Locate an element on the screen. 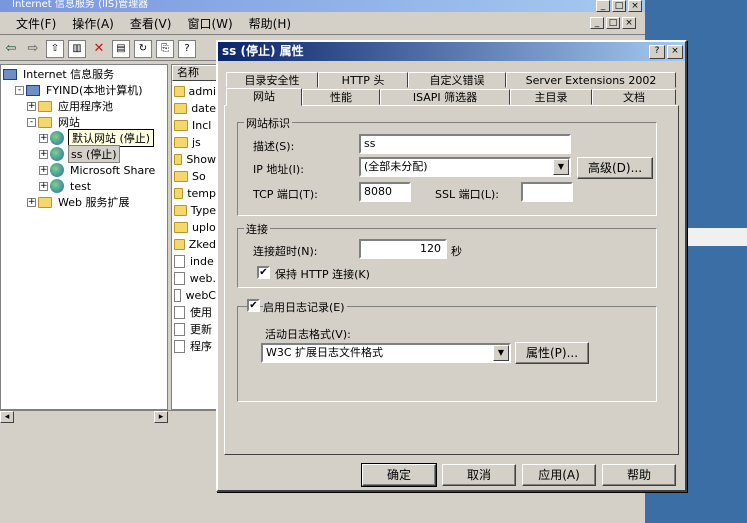  list-item: webC is located at coordinates (195, 295).